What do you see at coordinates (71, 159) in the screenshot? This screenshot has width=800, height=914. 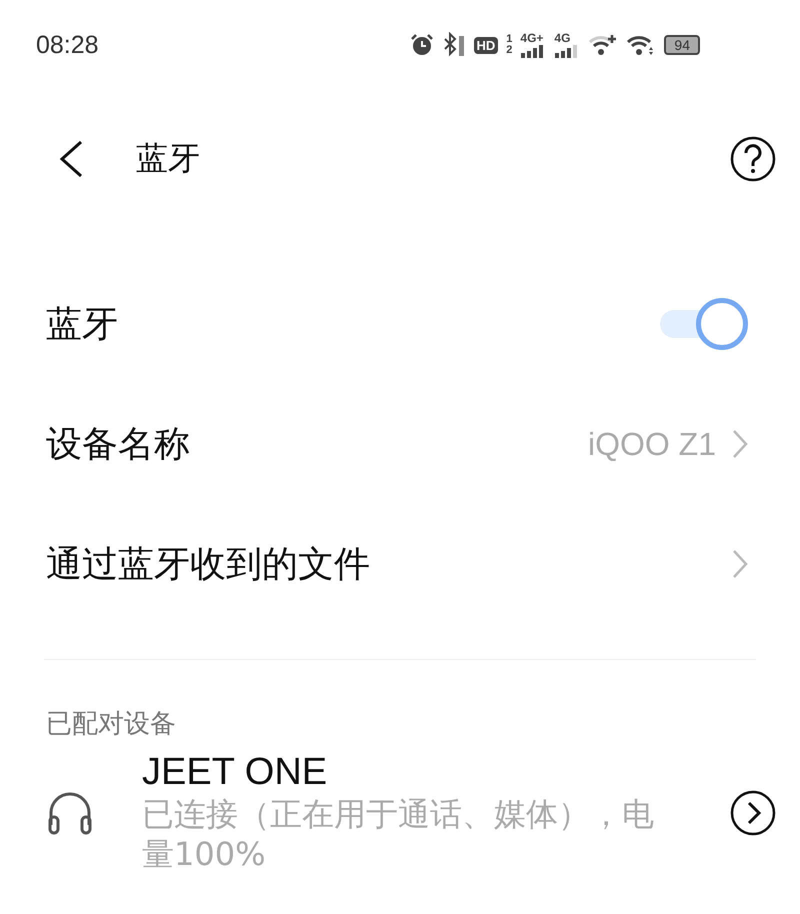 I see `back-icon` at bounding box center [71, 159].